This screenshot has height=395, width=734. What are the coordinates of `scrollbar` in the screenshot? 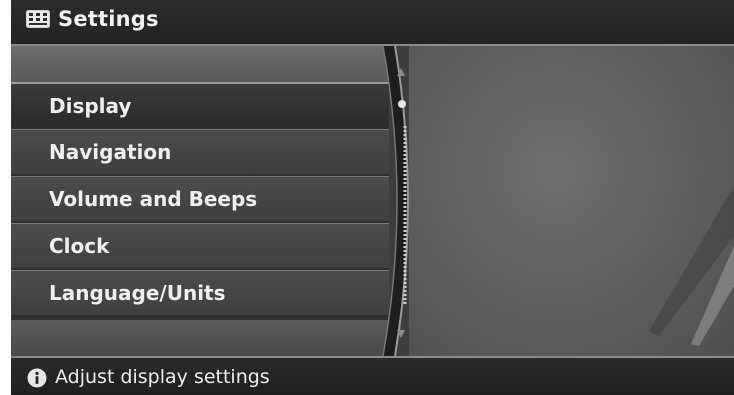 It's located at (399, 201).